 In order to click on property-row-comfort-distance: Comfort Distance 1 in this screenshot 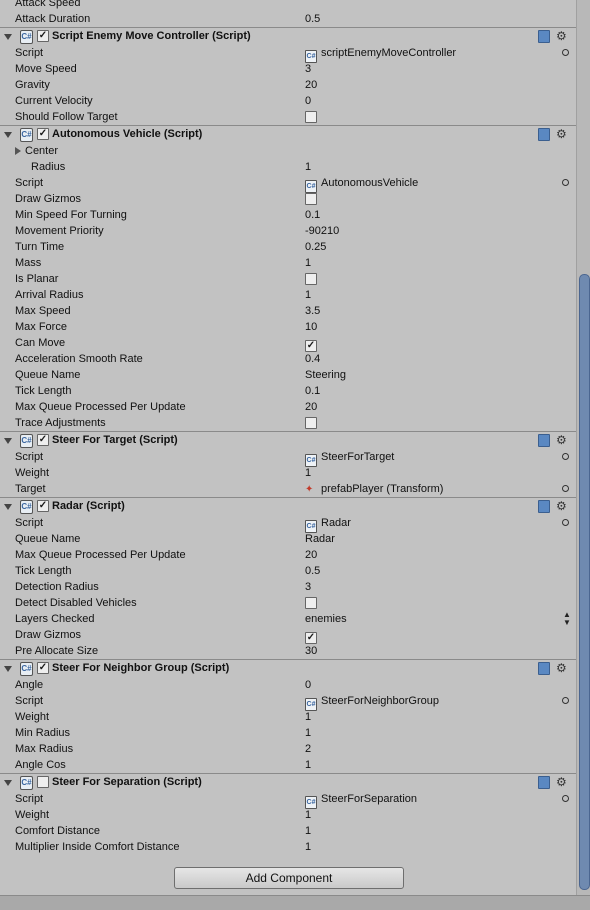, I will do `click(288, 831)`.